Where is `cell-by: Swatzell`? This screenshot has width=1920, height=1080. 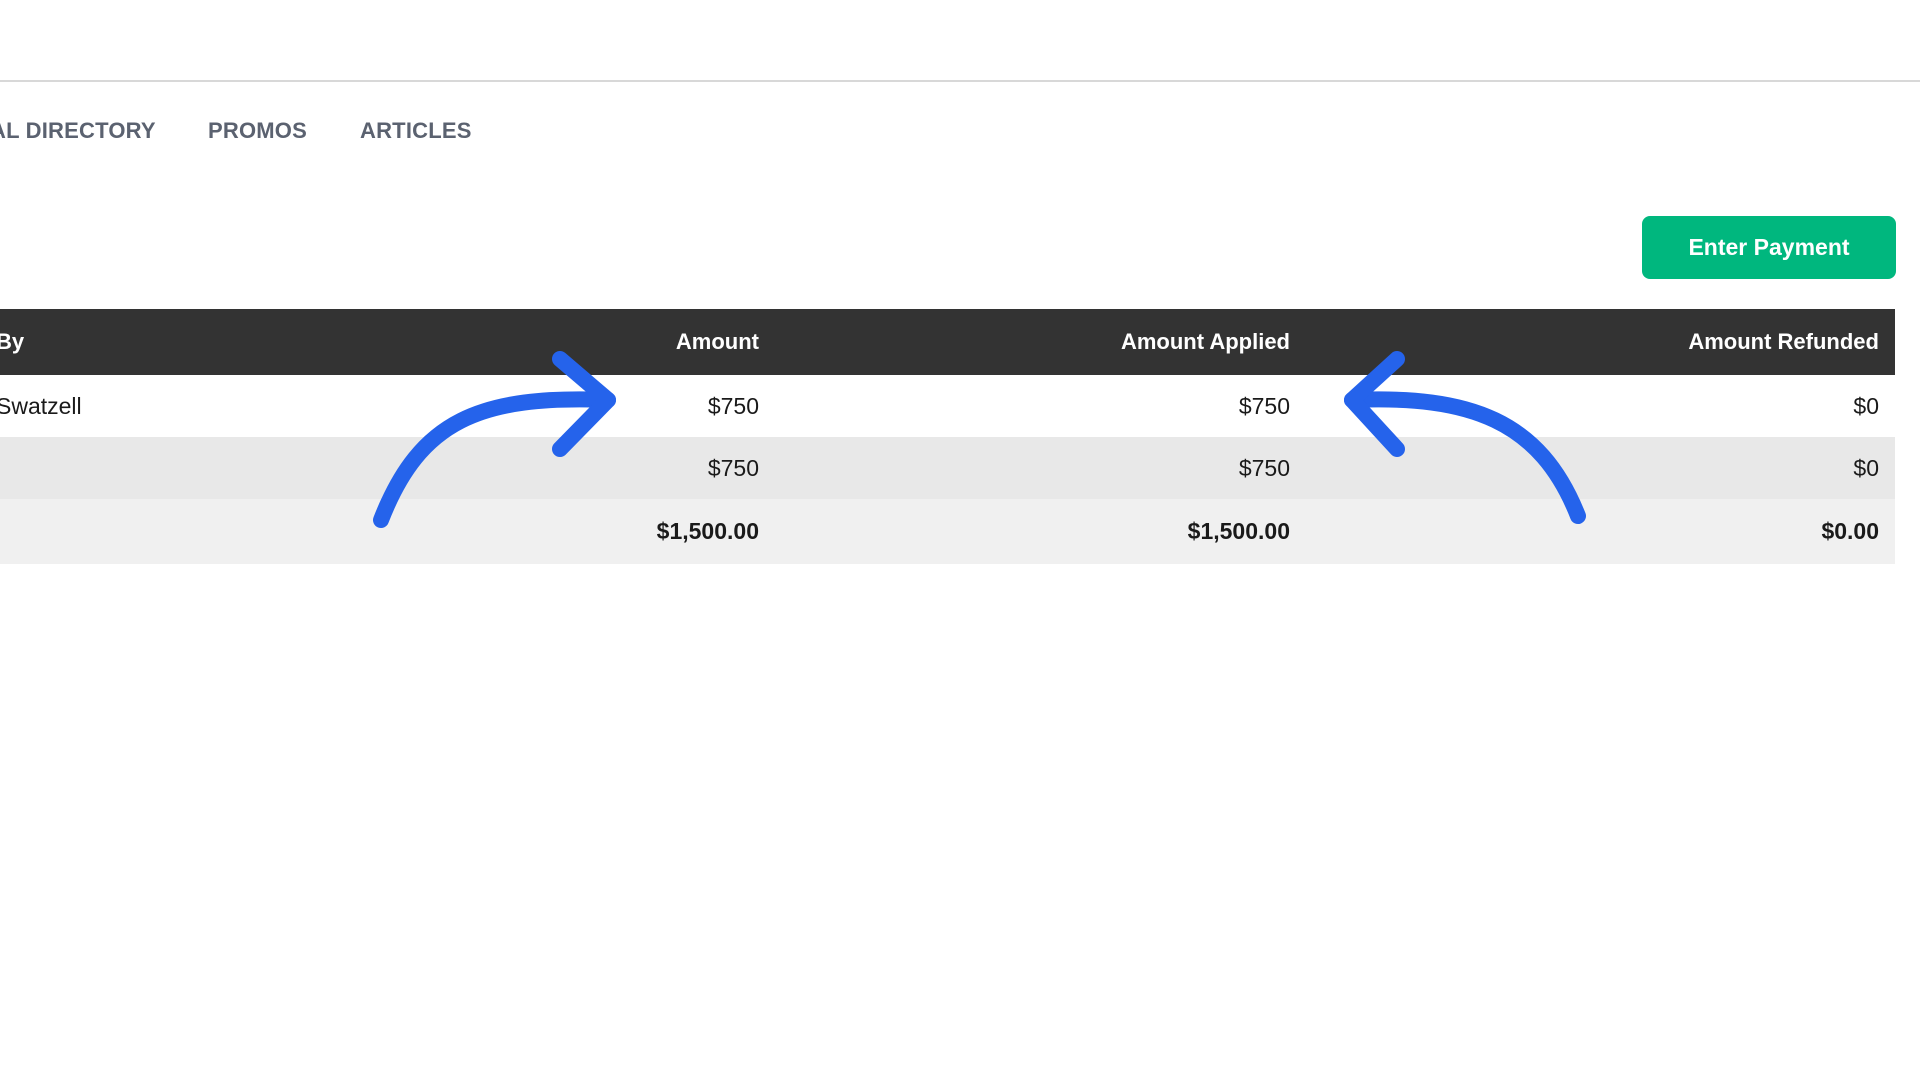 cell-by: Swatzell is located at coordinates (41, 405).